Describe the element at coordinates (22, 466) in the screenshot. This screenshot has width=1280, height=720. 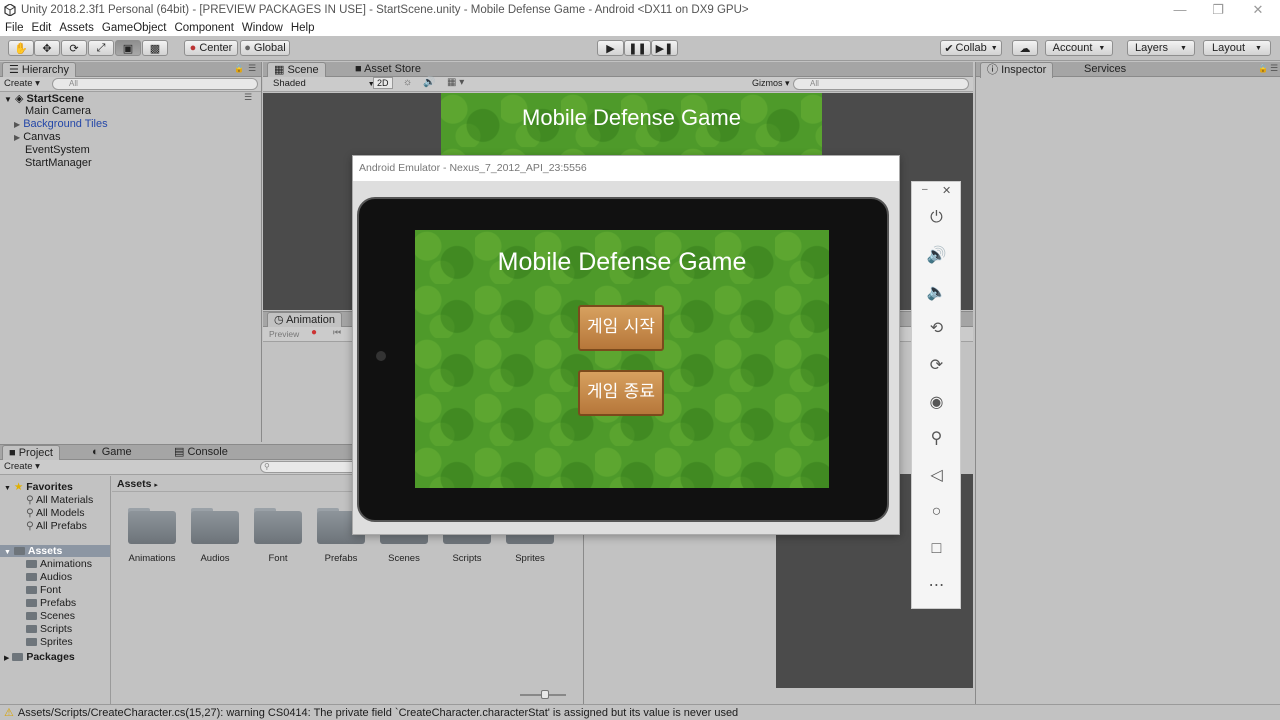
I see `project-create-dropdown: Create ▾` at that location.